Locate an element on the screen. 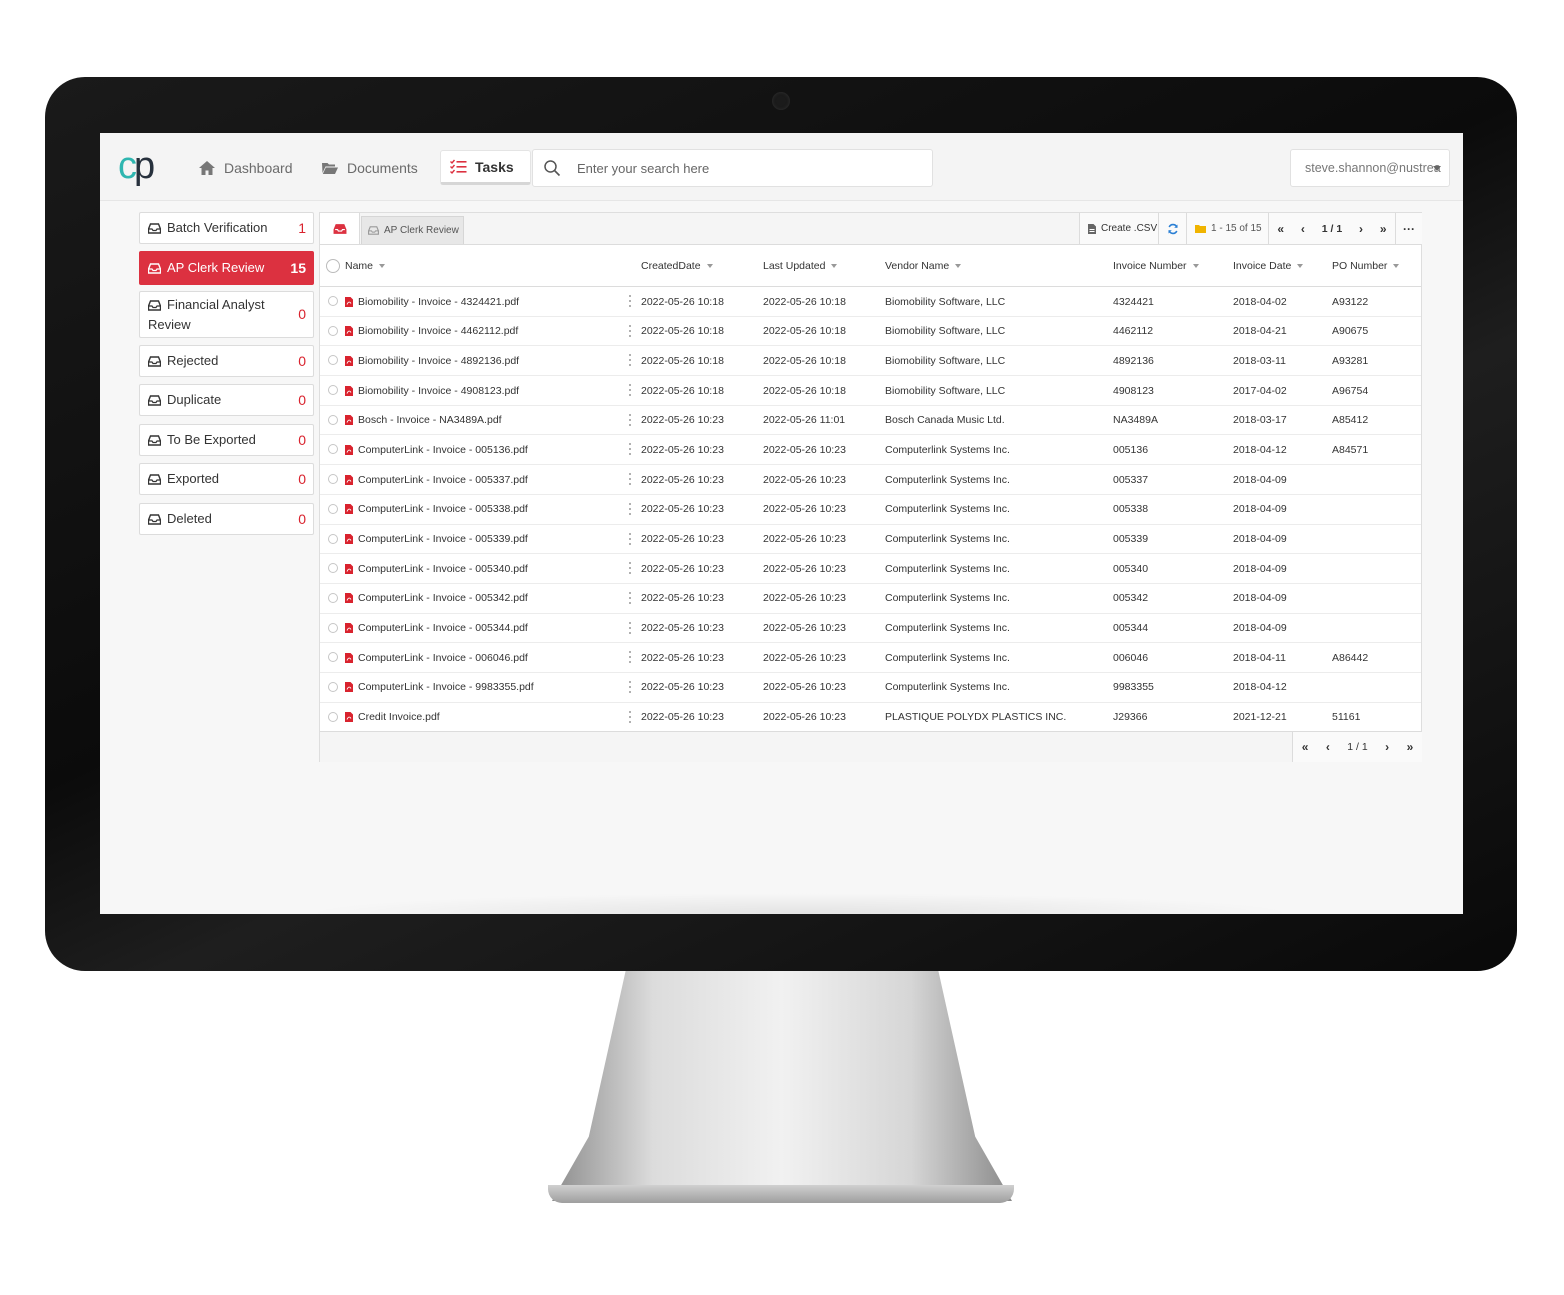 Image resolution: width=1564 pixels, height=1295 pixels. cell-name: Credit Invoice.pdf is located at coordinates (392, 717).